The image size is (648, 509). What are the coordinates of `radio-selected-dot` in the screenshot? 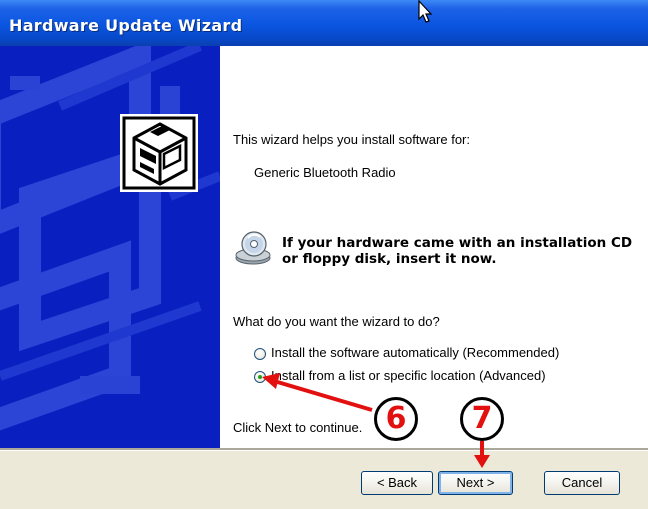 It's located at (260, 377).